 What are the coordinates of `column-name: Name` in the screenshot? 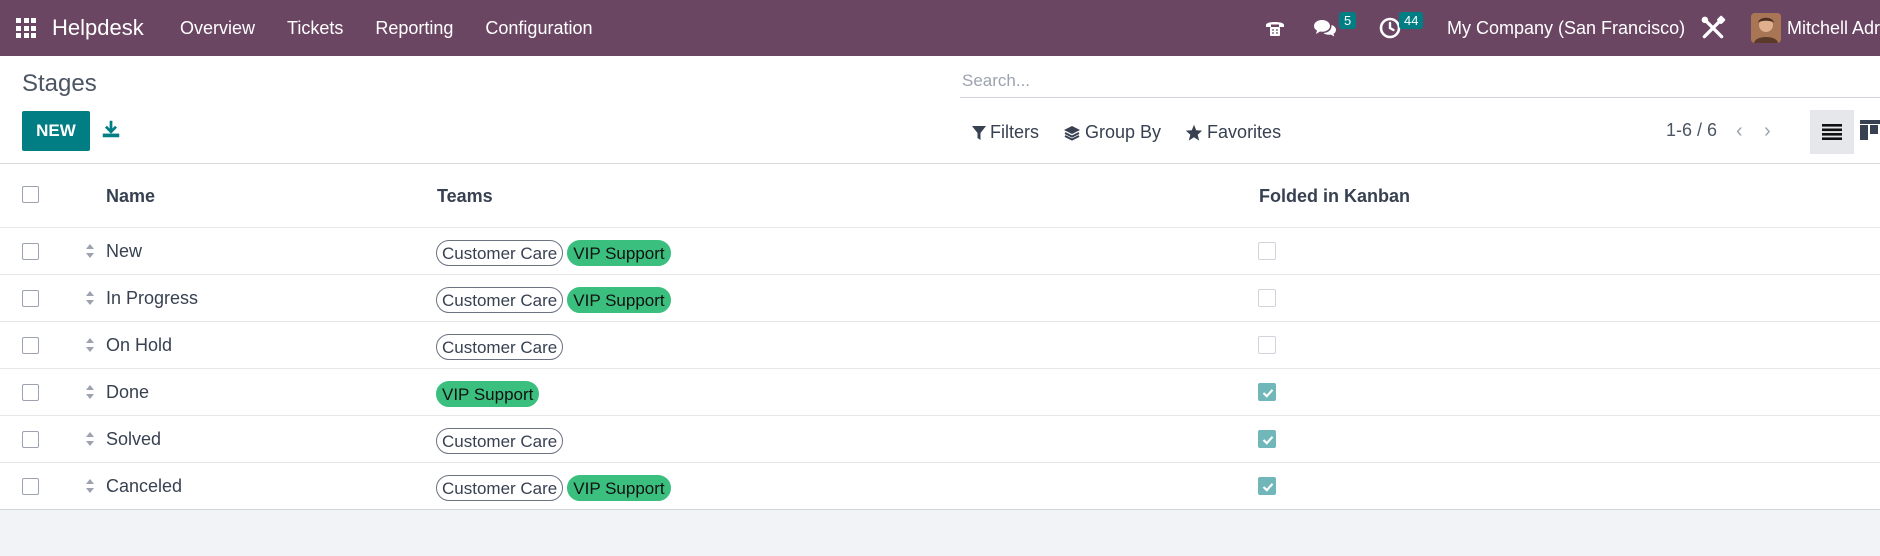 It's located at (130, 196).